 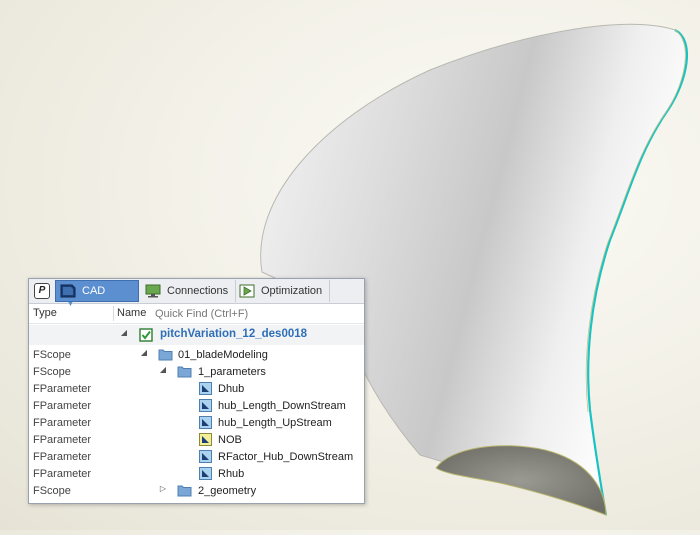 I want to click on cad-icon, so click(x=68, y=291).